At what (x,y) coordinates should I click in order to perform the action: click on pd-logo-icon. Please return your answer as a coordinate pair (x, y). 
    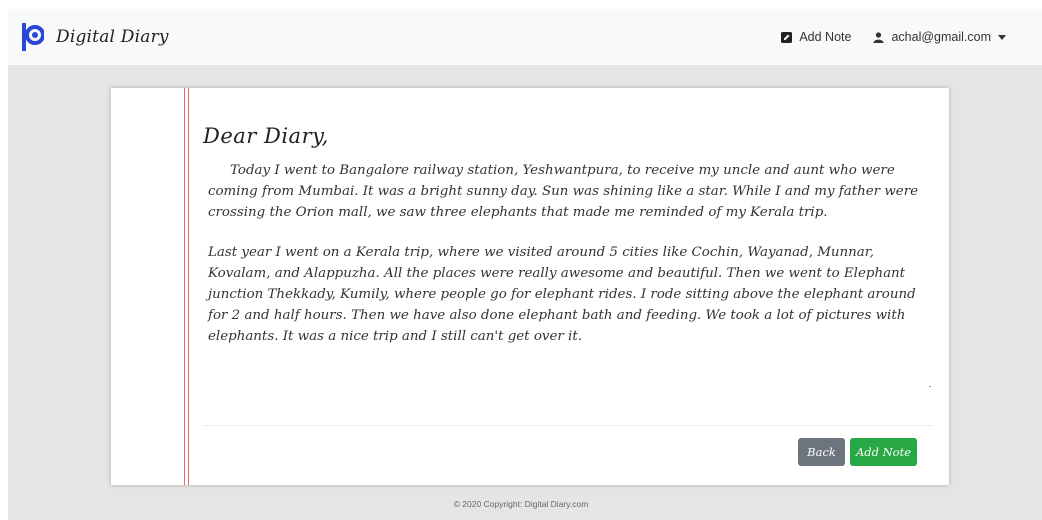
    Looking at the image, I should click on (33, 37).